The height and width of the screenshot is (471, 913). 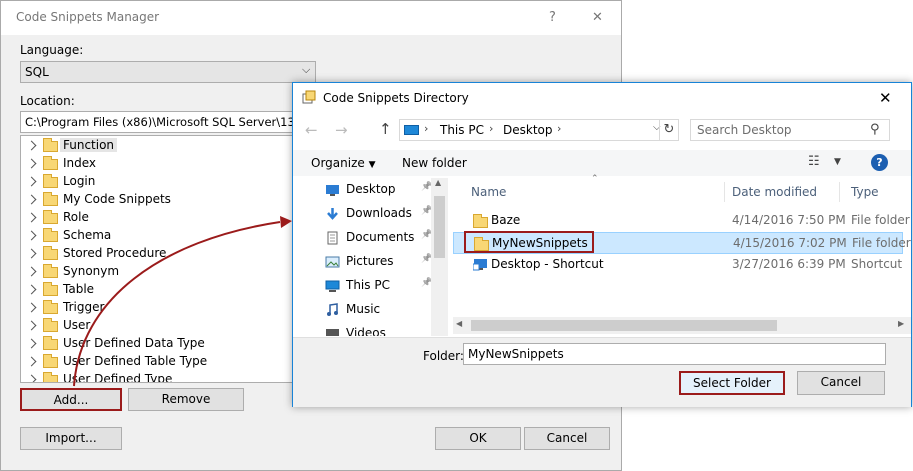 I want to click on view-options-icon: ☷, so click(x=814, y=161).